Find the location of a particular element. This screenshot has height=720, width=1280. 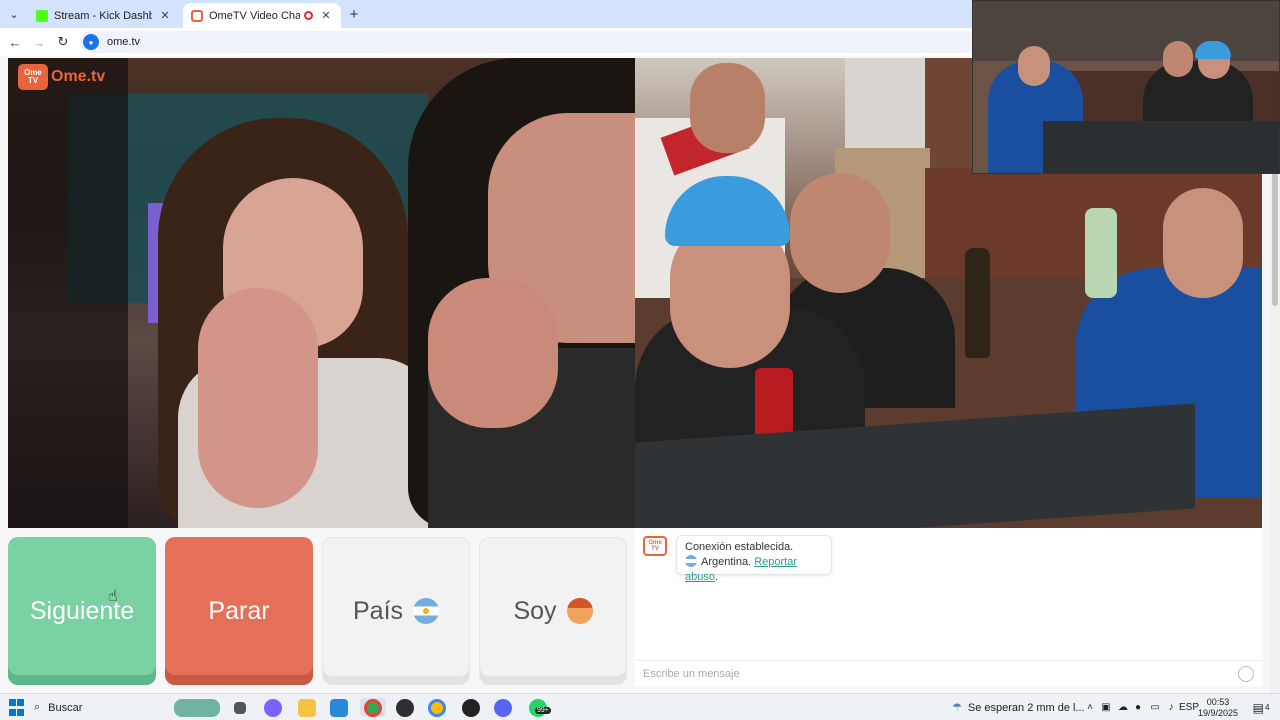

message-placeholder: Escribe un mensaje is located at coordinates (691, 673).